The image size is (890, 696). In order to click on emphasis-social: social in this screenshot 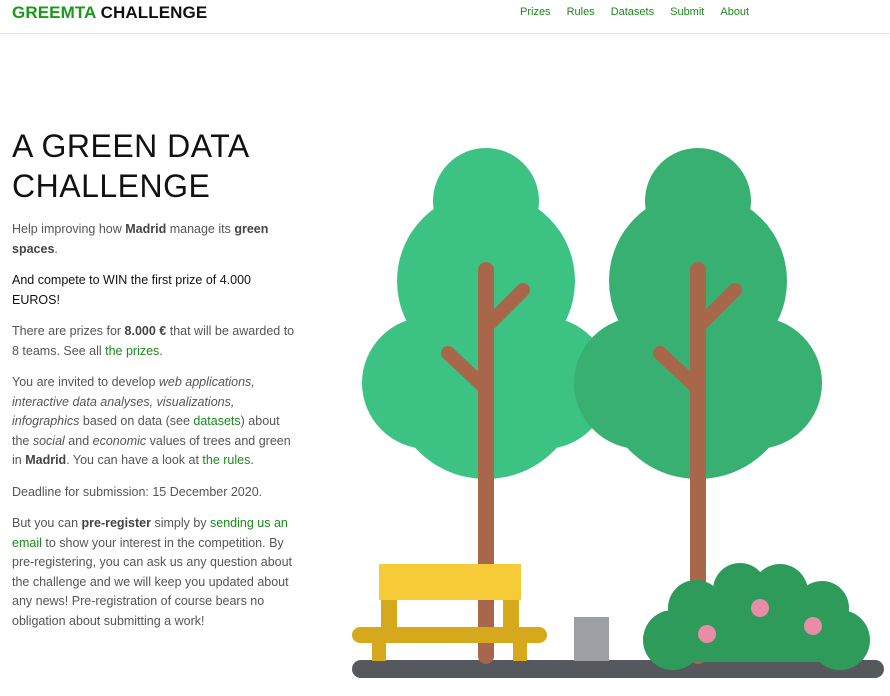, I will do `click(48, 440)`.